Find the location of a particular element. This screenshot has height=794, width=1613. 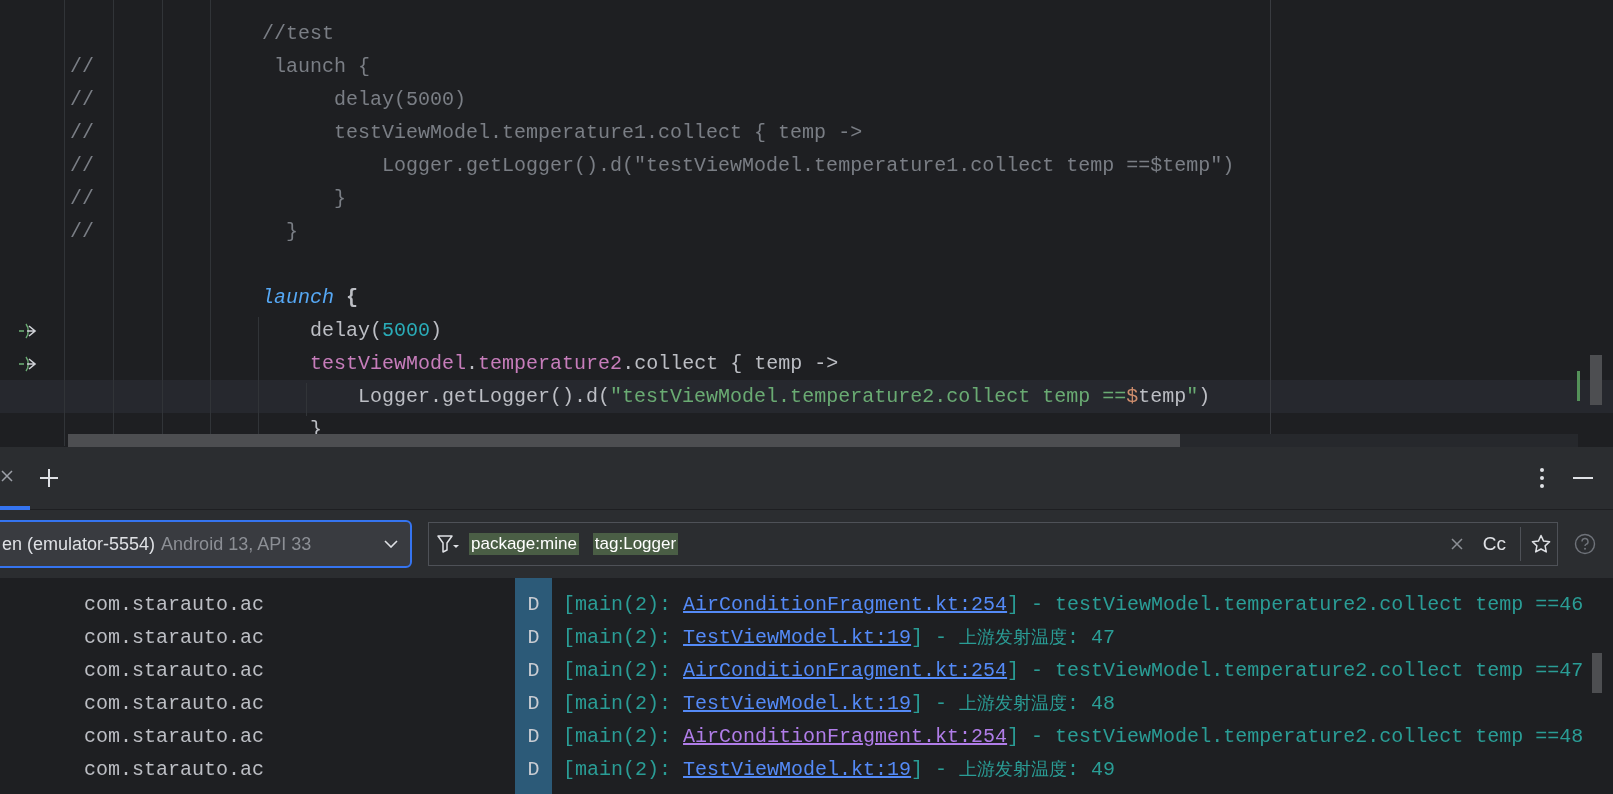

device-dropdown: en (emulator-5554) Android 13, API 33 is located at coordinates (206, 544).